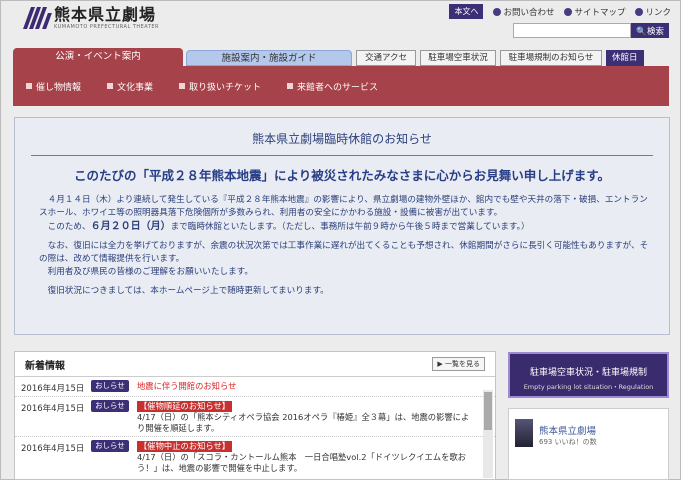 The height and width of the screenshot is (480, 681). What do you see at coordinates (568, 11) in the screenshot?
I see `sitemap-icon` at bounding box center [568, 11].